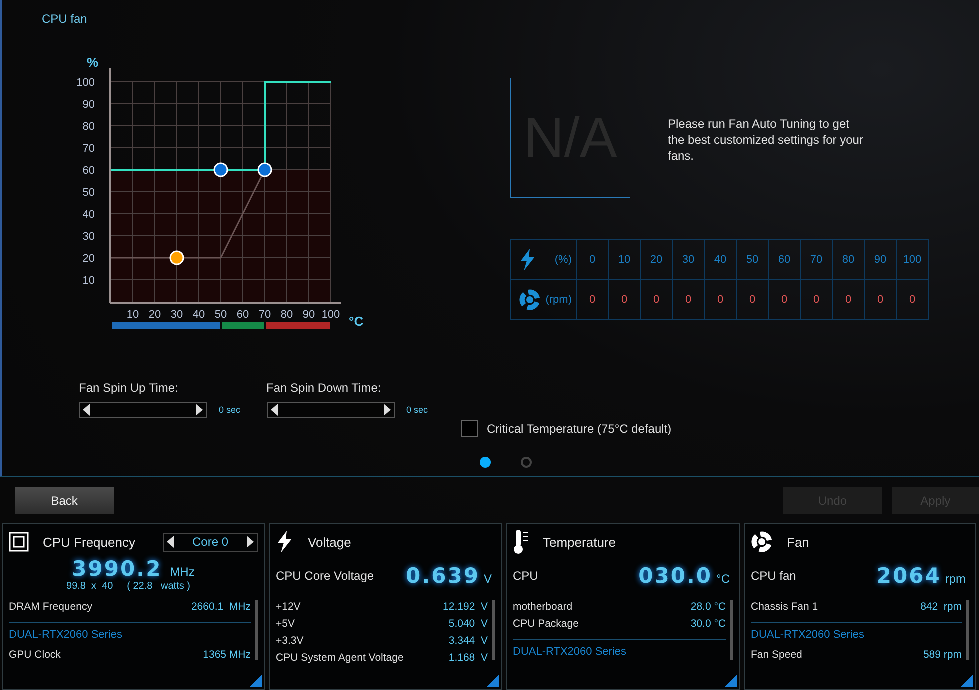 Image resolution: width=979 pixels, height=690 pixels. What do you see at coordinates (913, 260) in the screenshot?
I see `table-cell: 100` at bounding box center [913, 260].